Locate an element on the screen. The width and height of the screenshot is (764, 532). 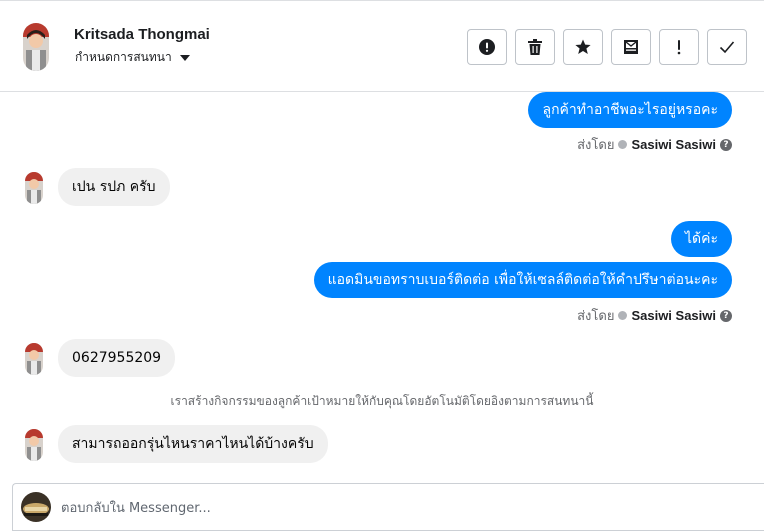
exclamation-icon is located at coordinates (679, 47).